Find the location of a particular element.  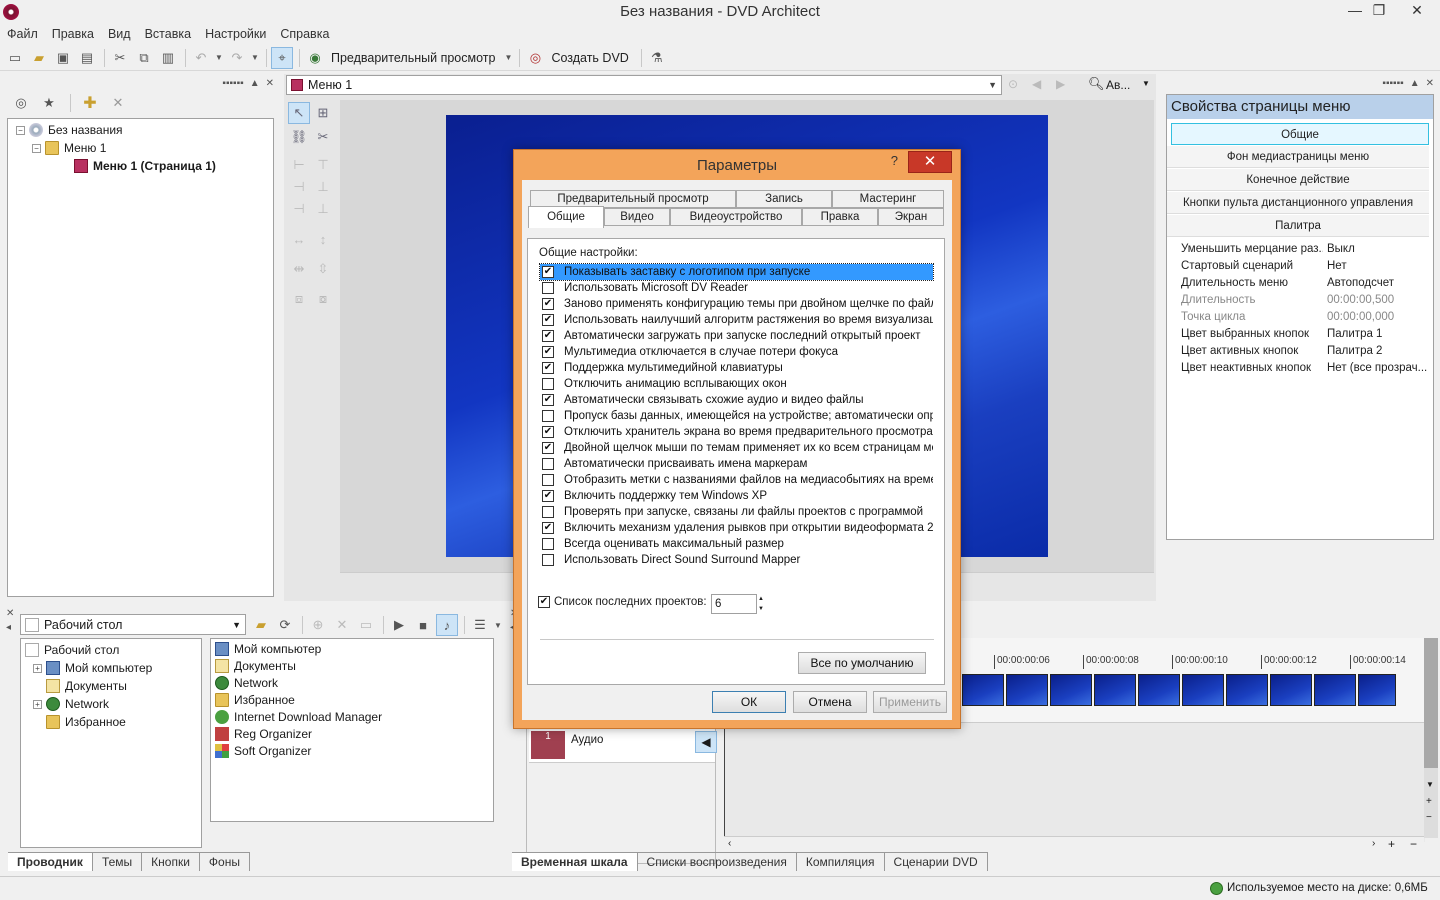

play-icon: ▶ is located at coordinates (399, 625).